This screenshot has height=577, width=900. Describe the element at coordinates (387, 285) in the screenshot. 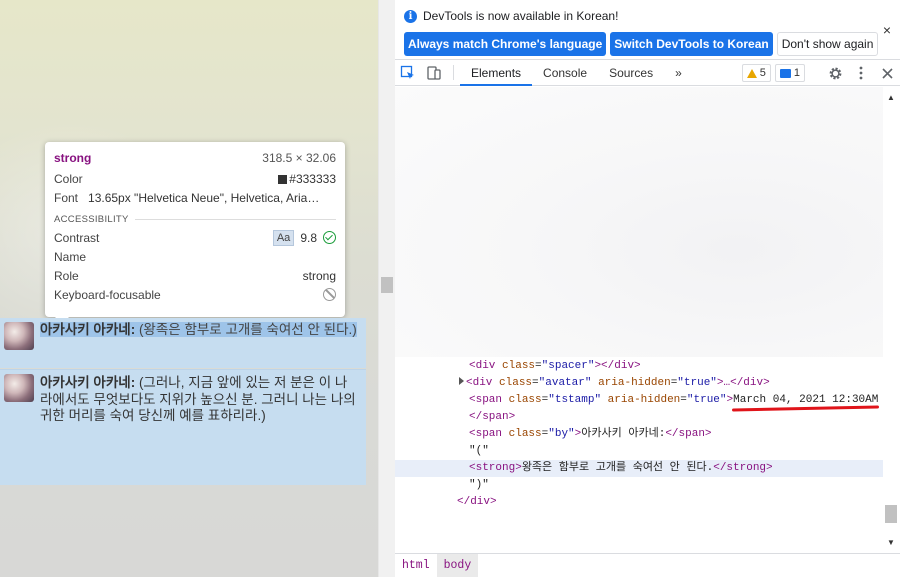

I see `page-scrollbar-thumb` at that location.